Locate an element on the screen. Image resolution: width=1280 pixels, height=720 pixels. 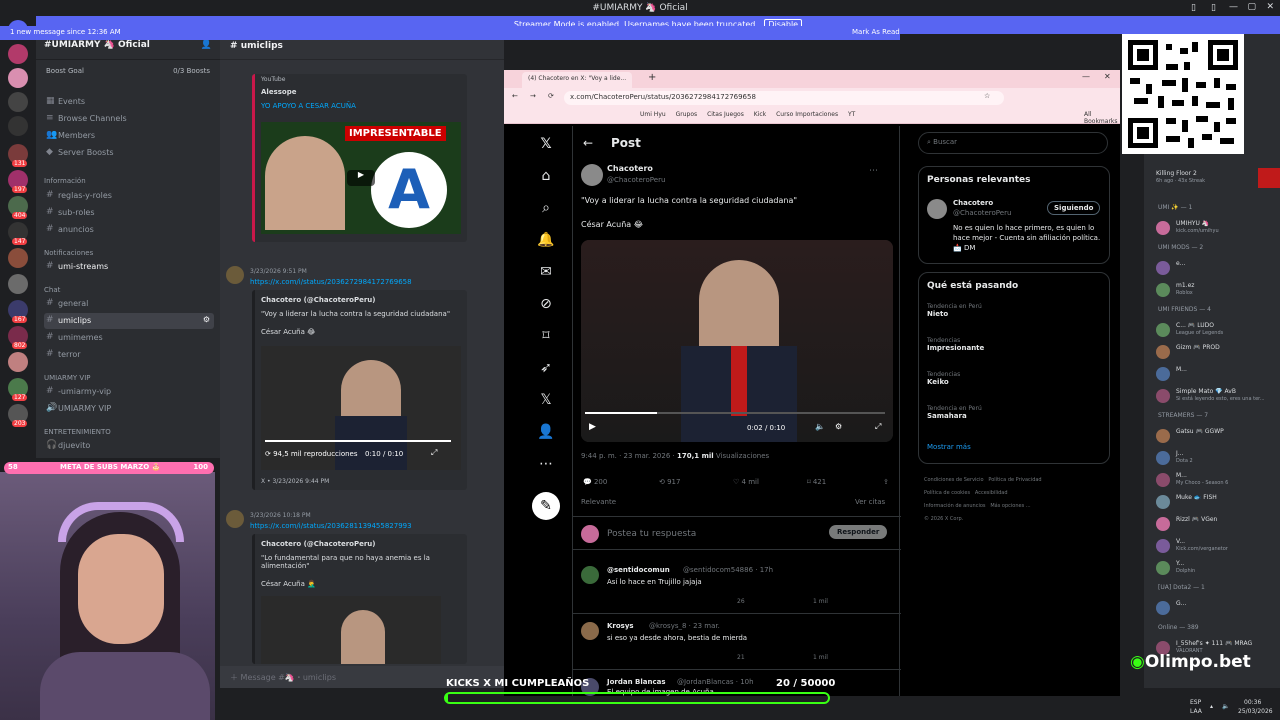
sidebar-item-server-boosts: ◆ Server Boosts is located at coordinates (129, 153).